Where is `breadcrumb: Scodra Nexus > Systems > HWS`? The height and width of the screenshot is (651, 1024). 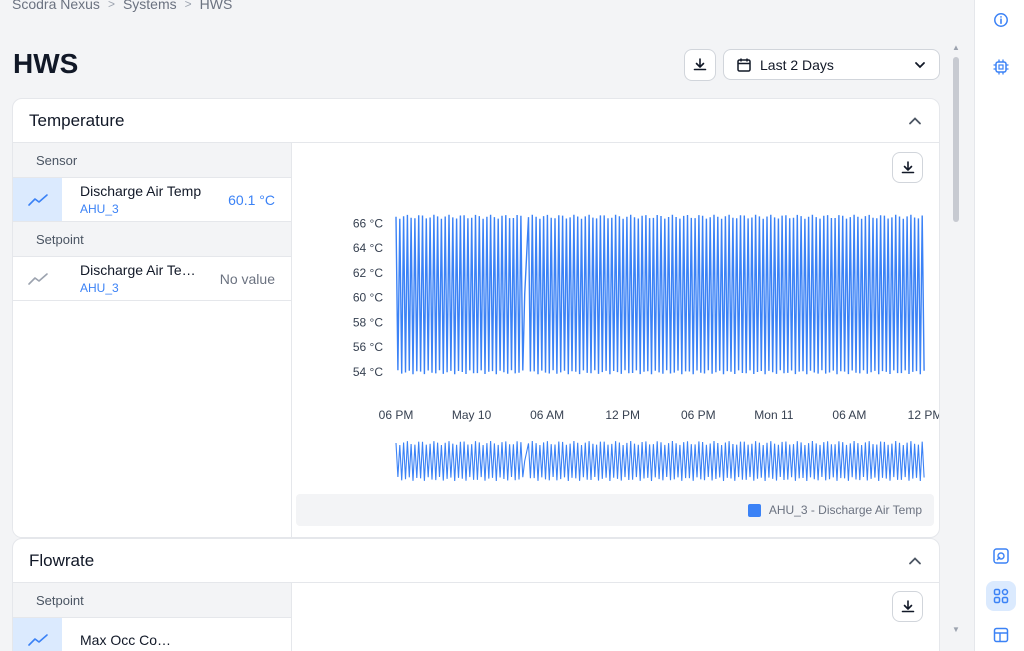 breadcrumb: Scodra Nexus > Systems > HWS is located at coordinates (122, 6).